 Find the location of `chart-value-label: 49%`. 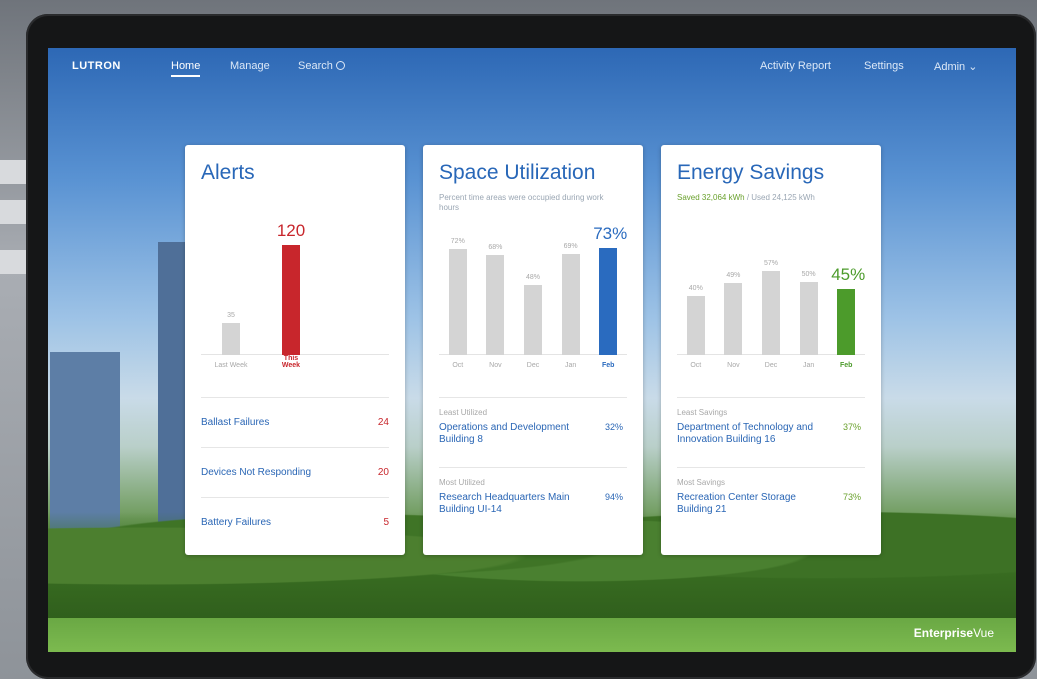

chart-value-label: 49% is located at coordinates (733, 276).